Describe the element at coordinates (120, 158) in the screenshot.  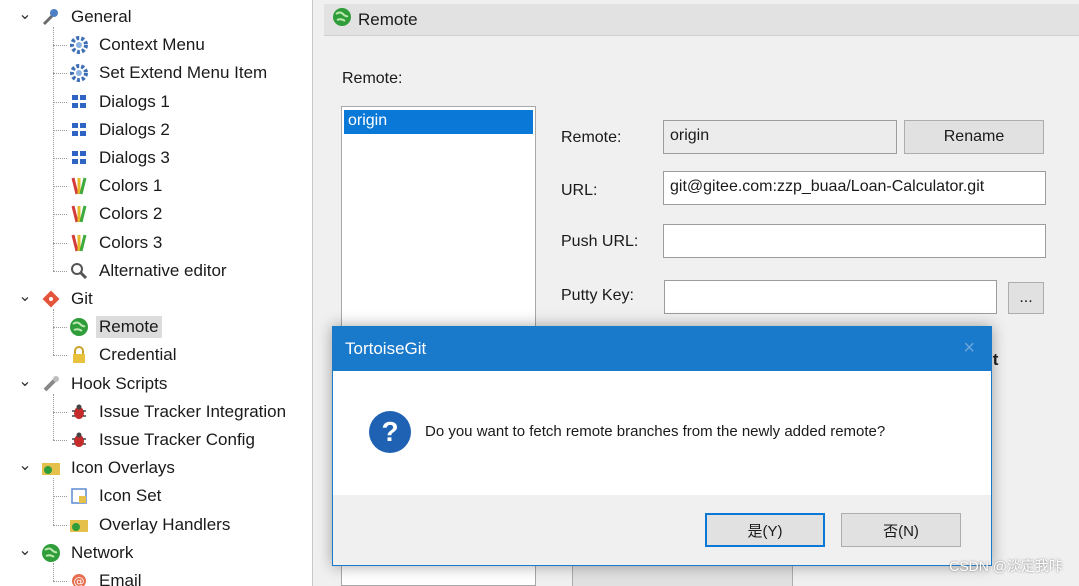
I see `tree-item-dialogs-3: Dialogs 3` at that location.